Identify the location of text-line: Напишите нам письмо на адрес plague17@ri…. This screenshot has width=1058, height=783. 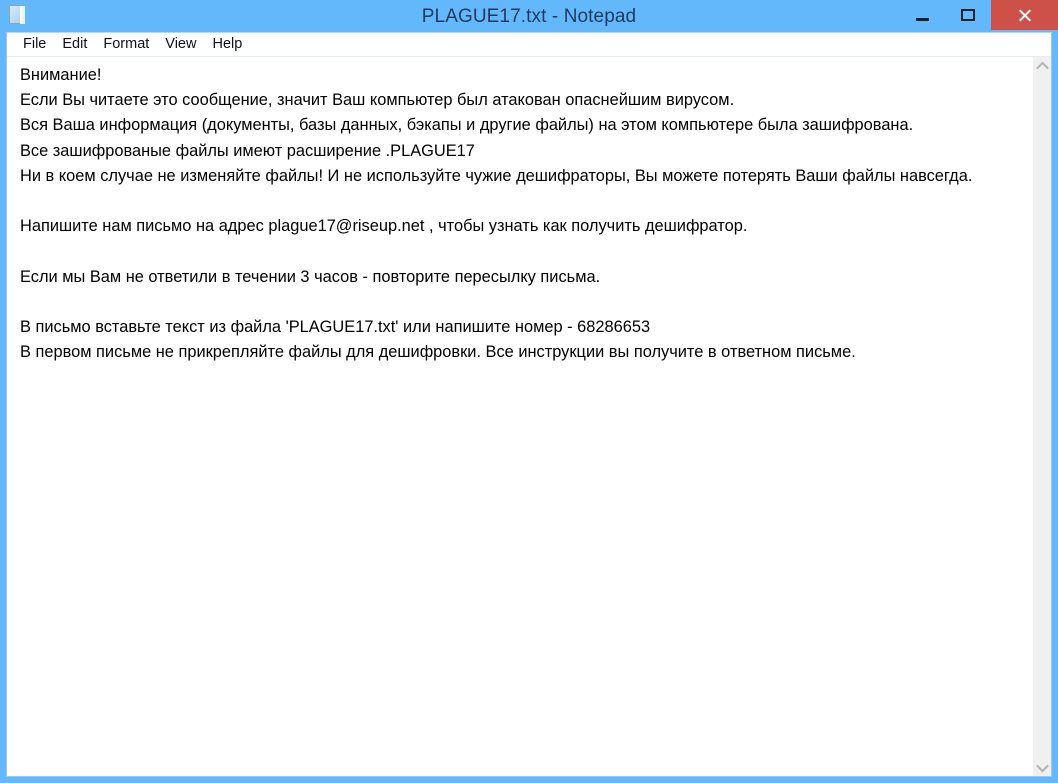
(384, 226).